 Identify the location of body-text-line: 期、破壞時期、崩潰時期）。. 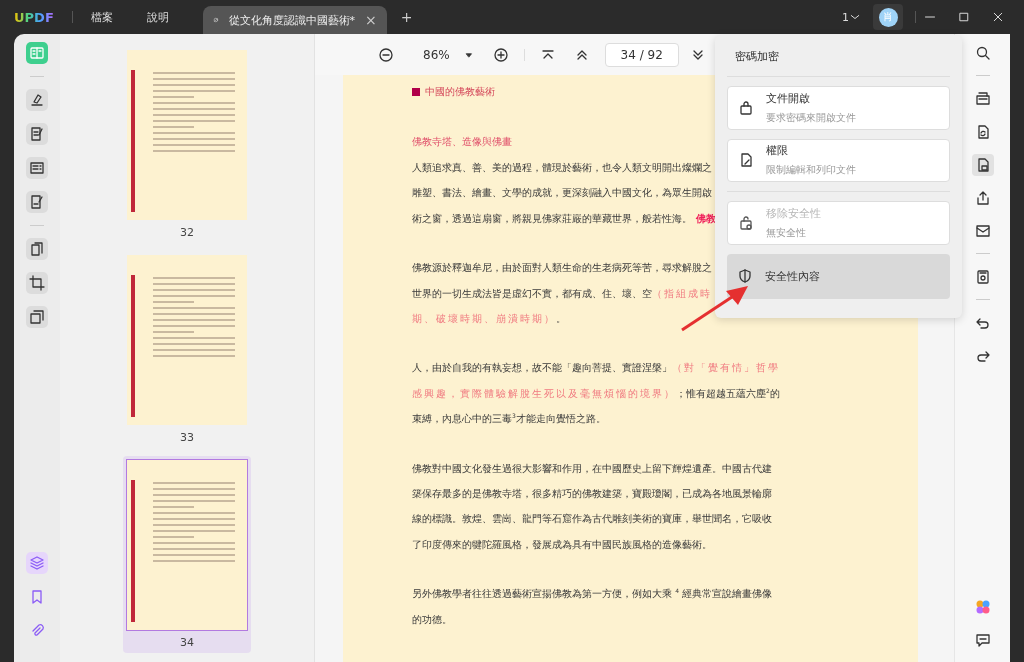
(489, 319).